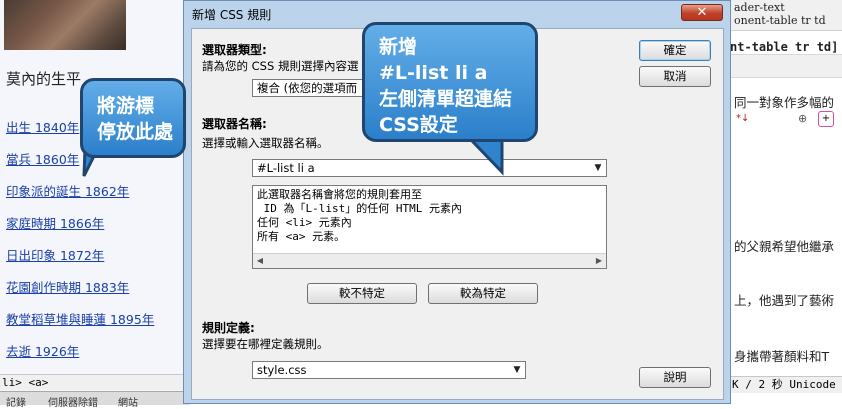  I want to click on scroll-left-icon: ◀, so click(260, 261).